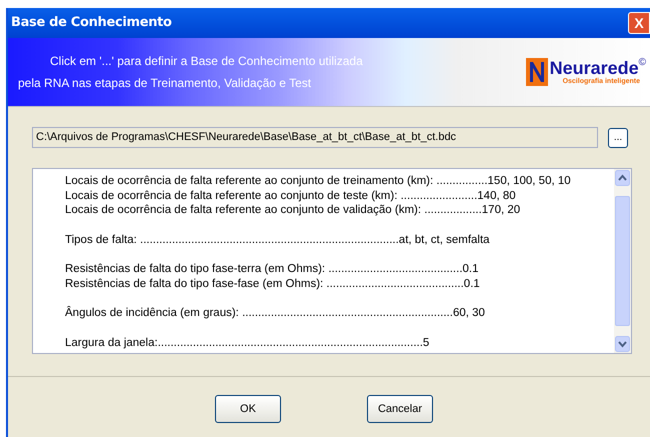 The width and height of the screenshot is (650, 437). What do you see at coordinates (318, 181) in the screenshot?
I see `detail-line: Locais de ocorrência de falta referente ao conjunto de treinamento (km): ................150, 100, 50, 10` at bounding box center [318, 181].